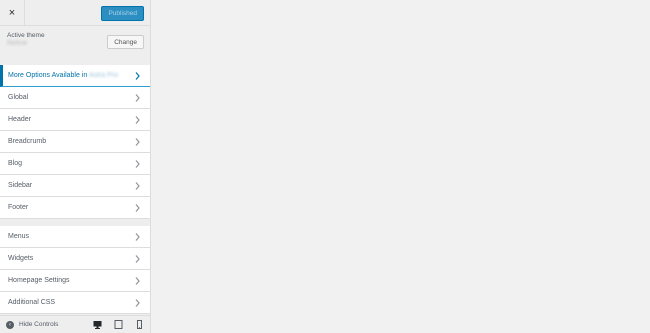 The height and width of the screenshot is (333, 650). I want to click on more-options-link: More Options Available in Astra Pro, so click(75, 76).